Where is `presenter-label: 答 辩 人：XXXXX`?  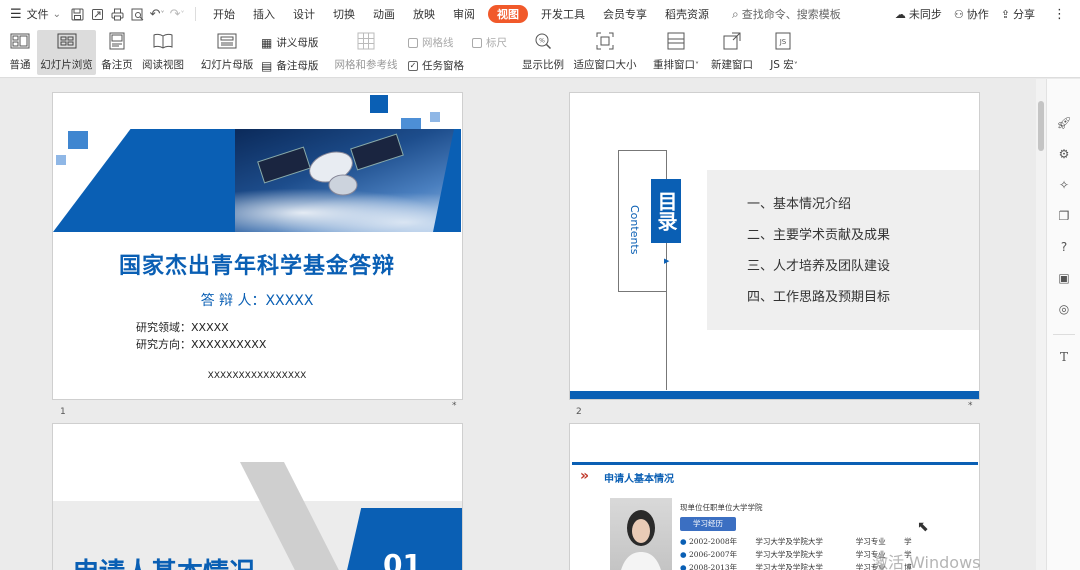
presenter-label: 答 辩 人：XXXXX is located at coordinates (257, 301).